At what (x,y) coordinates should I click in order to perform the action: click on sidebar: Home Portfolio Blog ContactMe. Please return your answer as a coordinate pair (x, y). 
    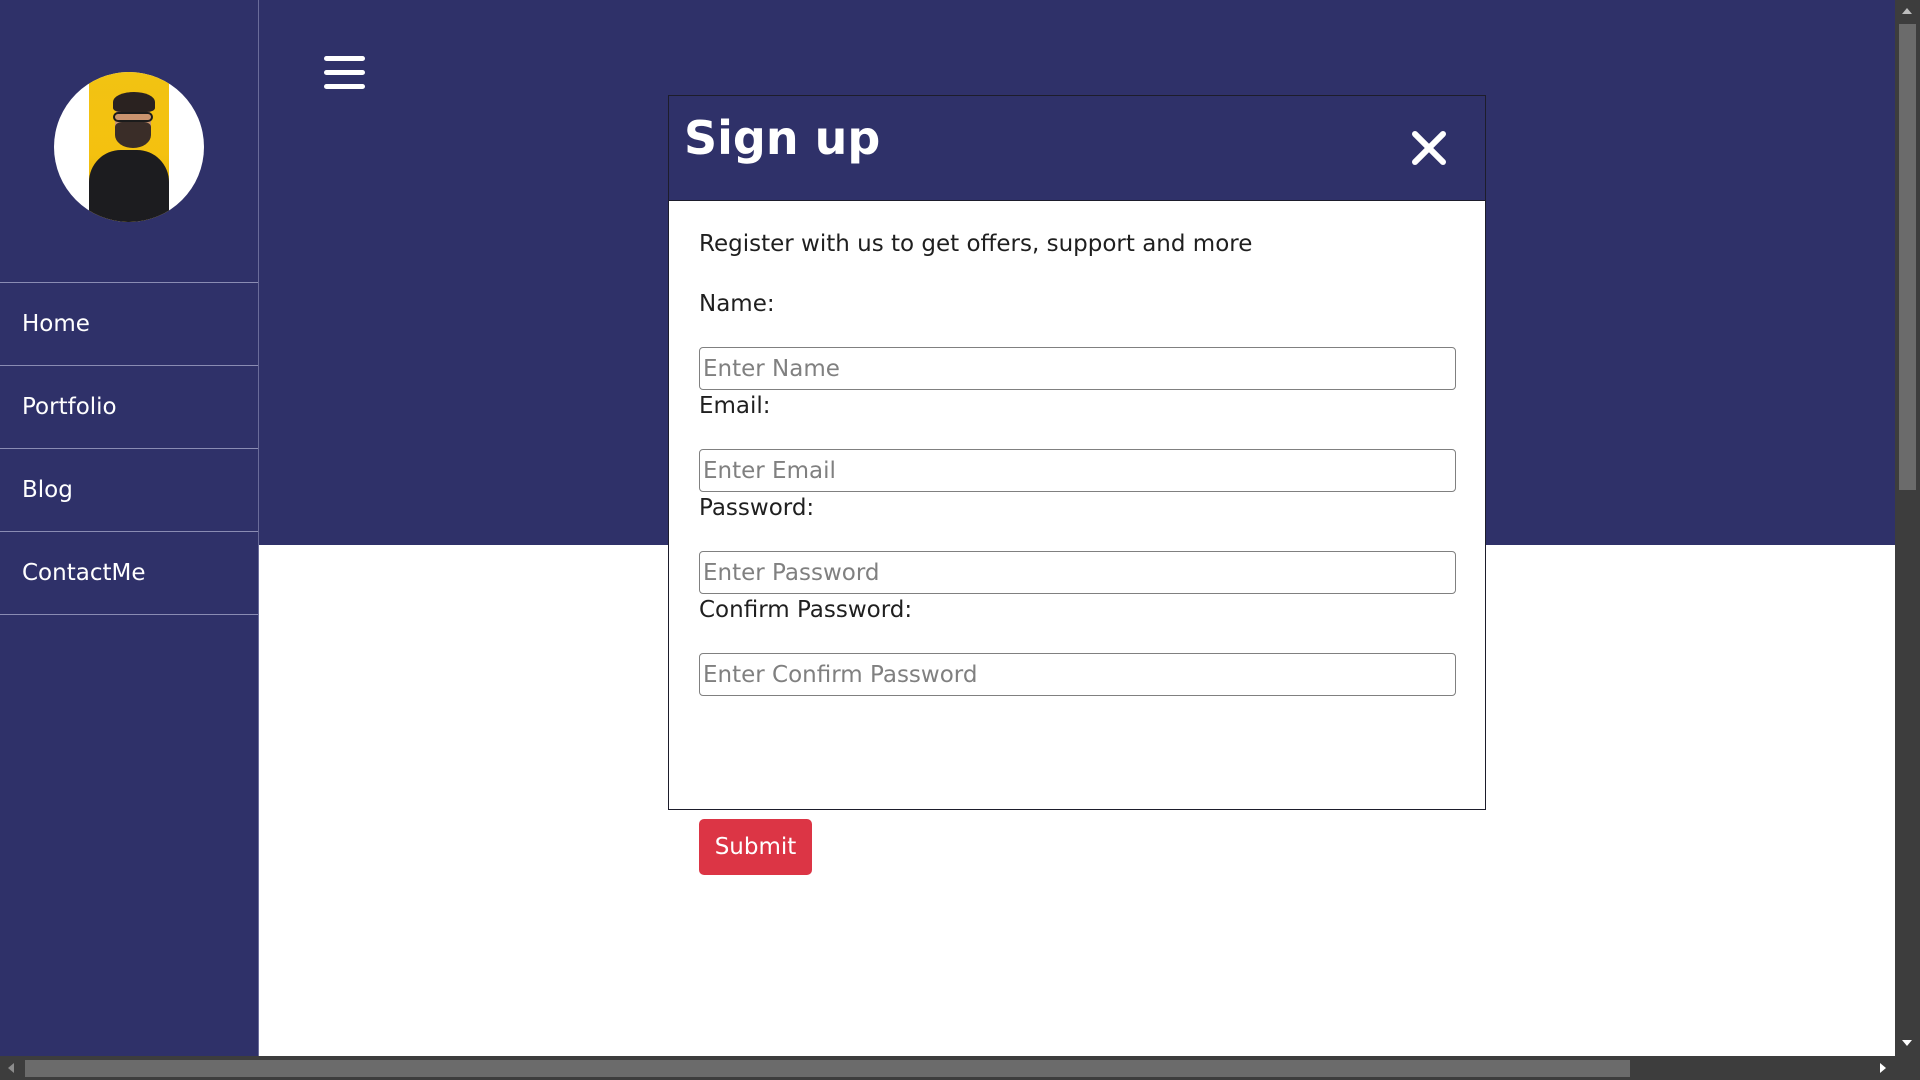
    Looking at the image, I should click on (129, 528).